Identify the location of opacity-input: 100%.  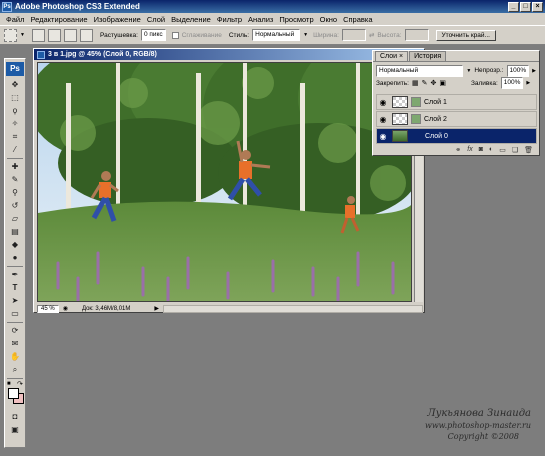
(518, 70).